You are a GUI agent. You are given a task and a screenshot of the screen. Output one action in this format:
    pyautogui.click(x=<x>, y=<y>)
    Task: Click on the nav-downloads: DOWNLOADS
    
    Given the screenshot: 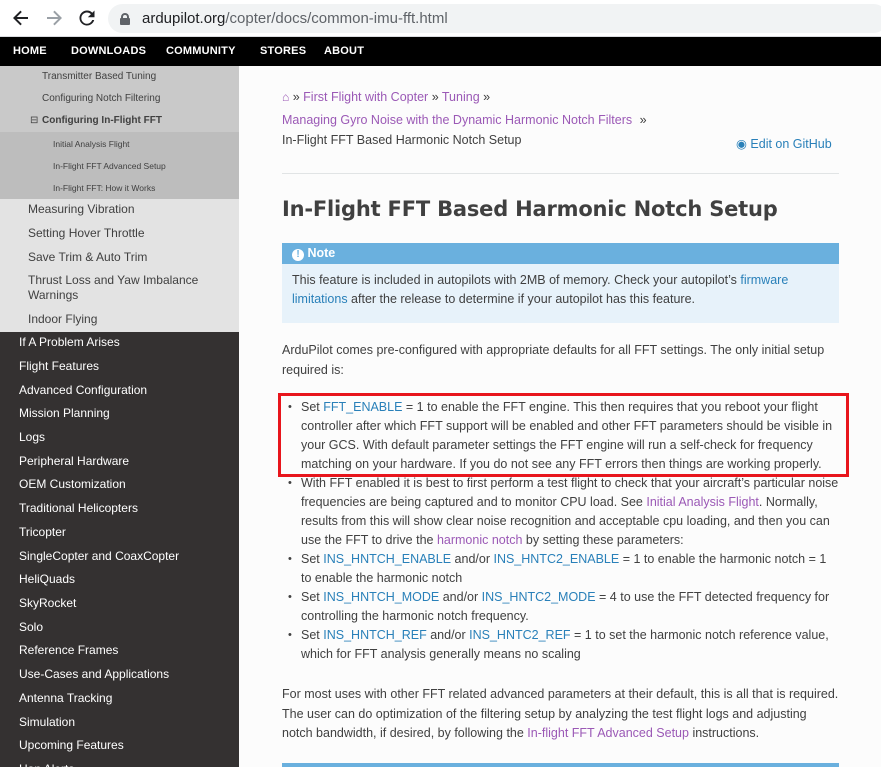 What is the action you would take?
    pyautogui.click(x=108, y=51)
    